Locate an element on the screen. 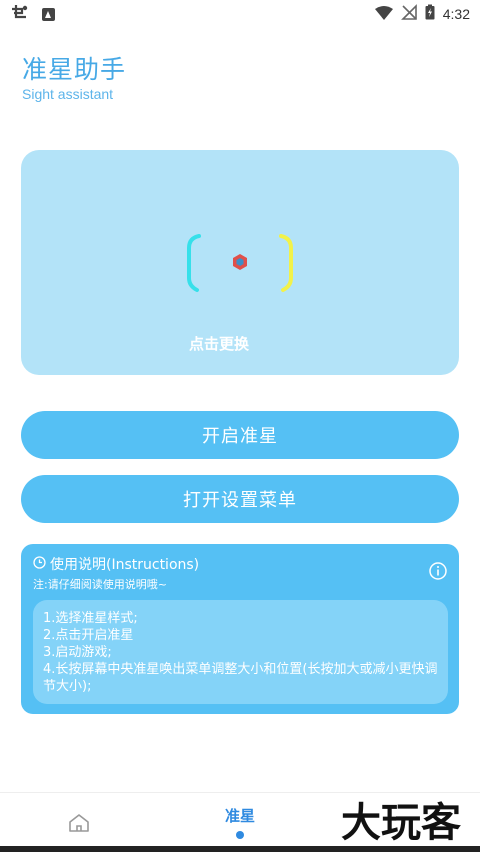 Image resolution: width=480 pixels, height=852 pixels. home-icon is located at coordinates (79, 825).